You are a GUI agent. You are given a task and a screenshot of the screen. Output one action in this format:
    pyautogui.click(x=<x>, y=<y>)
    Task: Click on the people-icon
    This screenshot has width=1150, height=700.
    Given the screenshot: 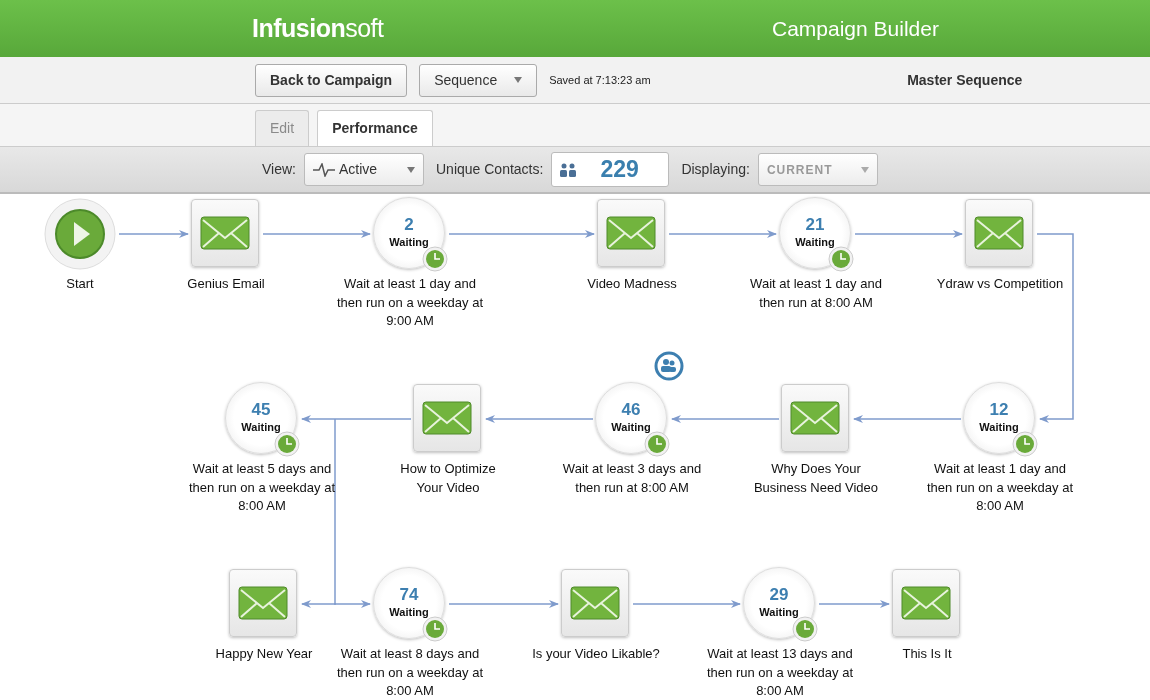 What is the action you would take?
    pyautogui.click(x=568, y=169)
    